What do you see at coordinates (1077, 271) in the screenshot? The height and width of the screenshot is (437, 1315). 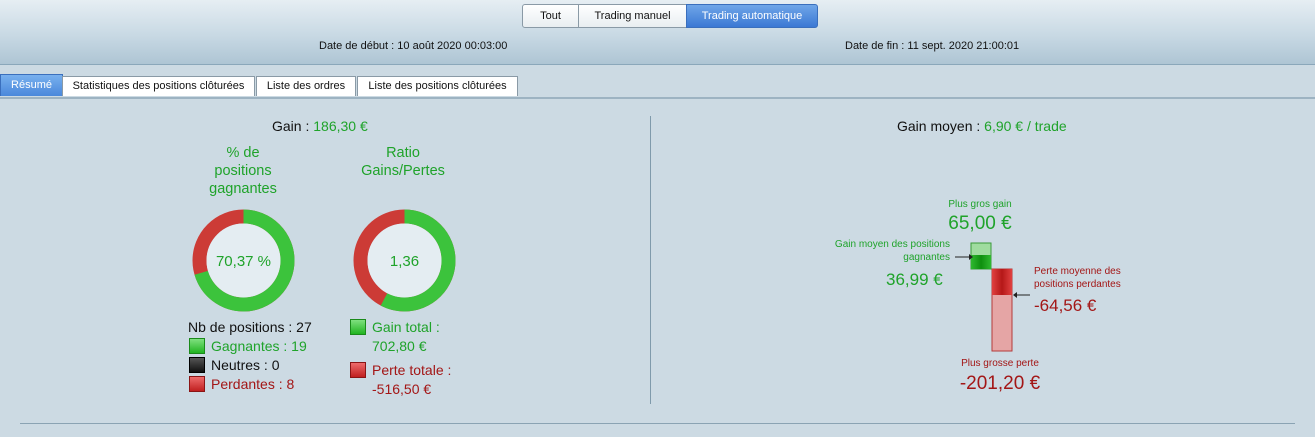 I see `perte-moyenne-line: Perte moyenne des` at bounding box center [1077, 271].